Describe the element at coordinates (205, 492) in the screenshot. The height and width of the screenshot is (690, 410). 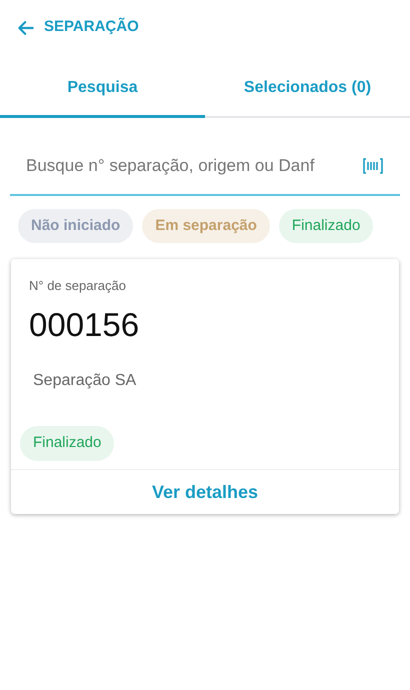
I see `details-link: Ver detalhes` at that location.